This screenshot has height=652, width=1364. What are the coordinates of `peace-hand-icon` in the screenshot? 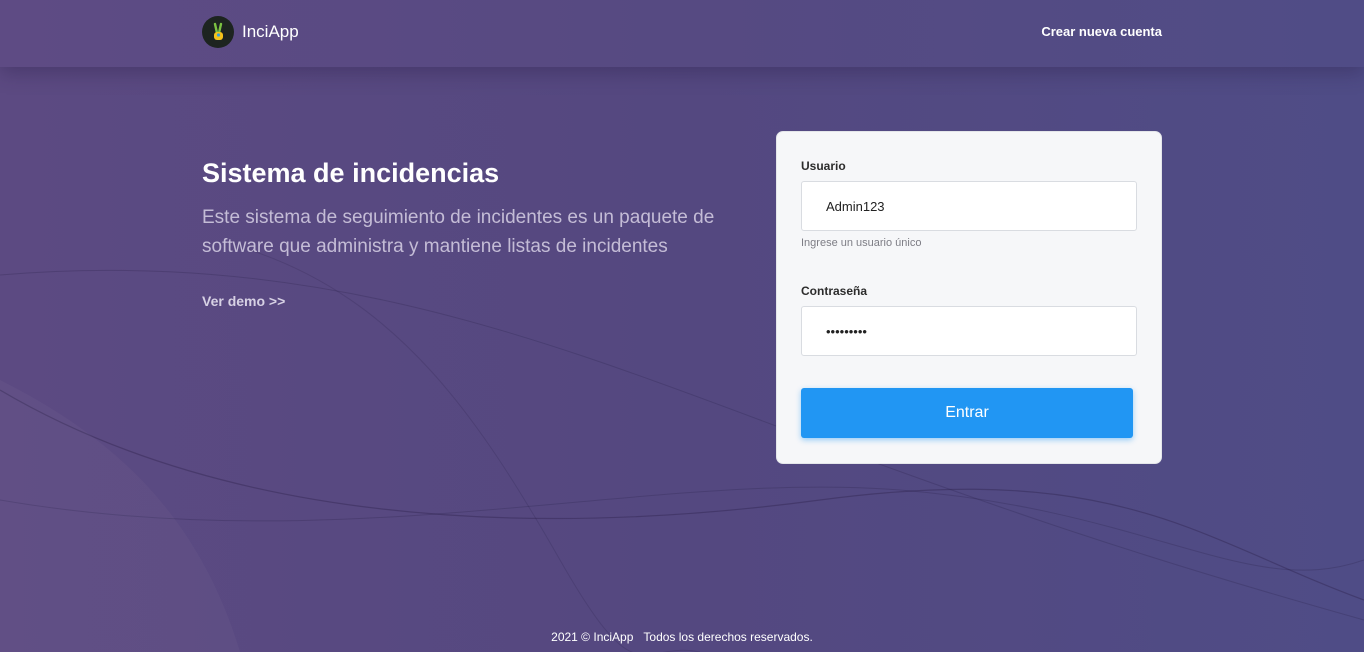 It's located at (218, 32).